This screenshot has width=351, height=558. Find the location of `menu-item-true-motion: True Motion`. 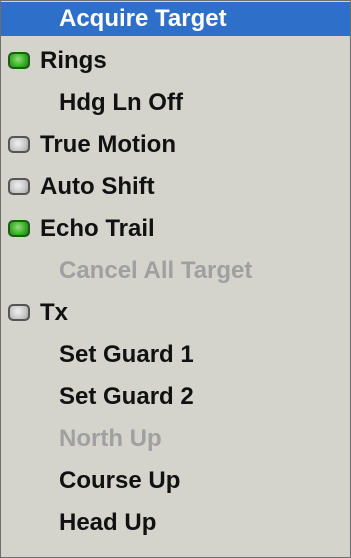

menu-item-true-motion: True Motion is located at coordinates (175, 145).